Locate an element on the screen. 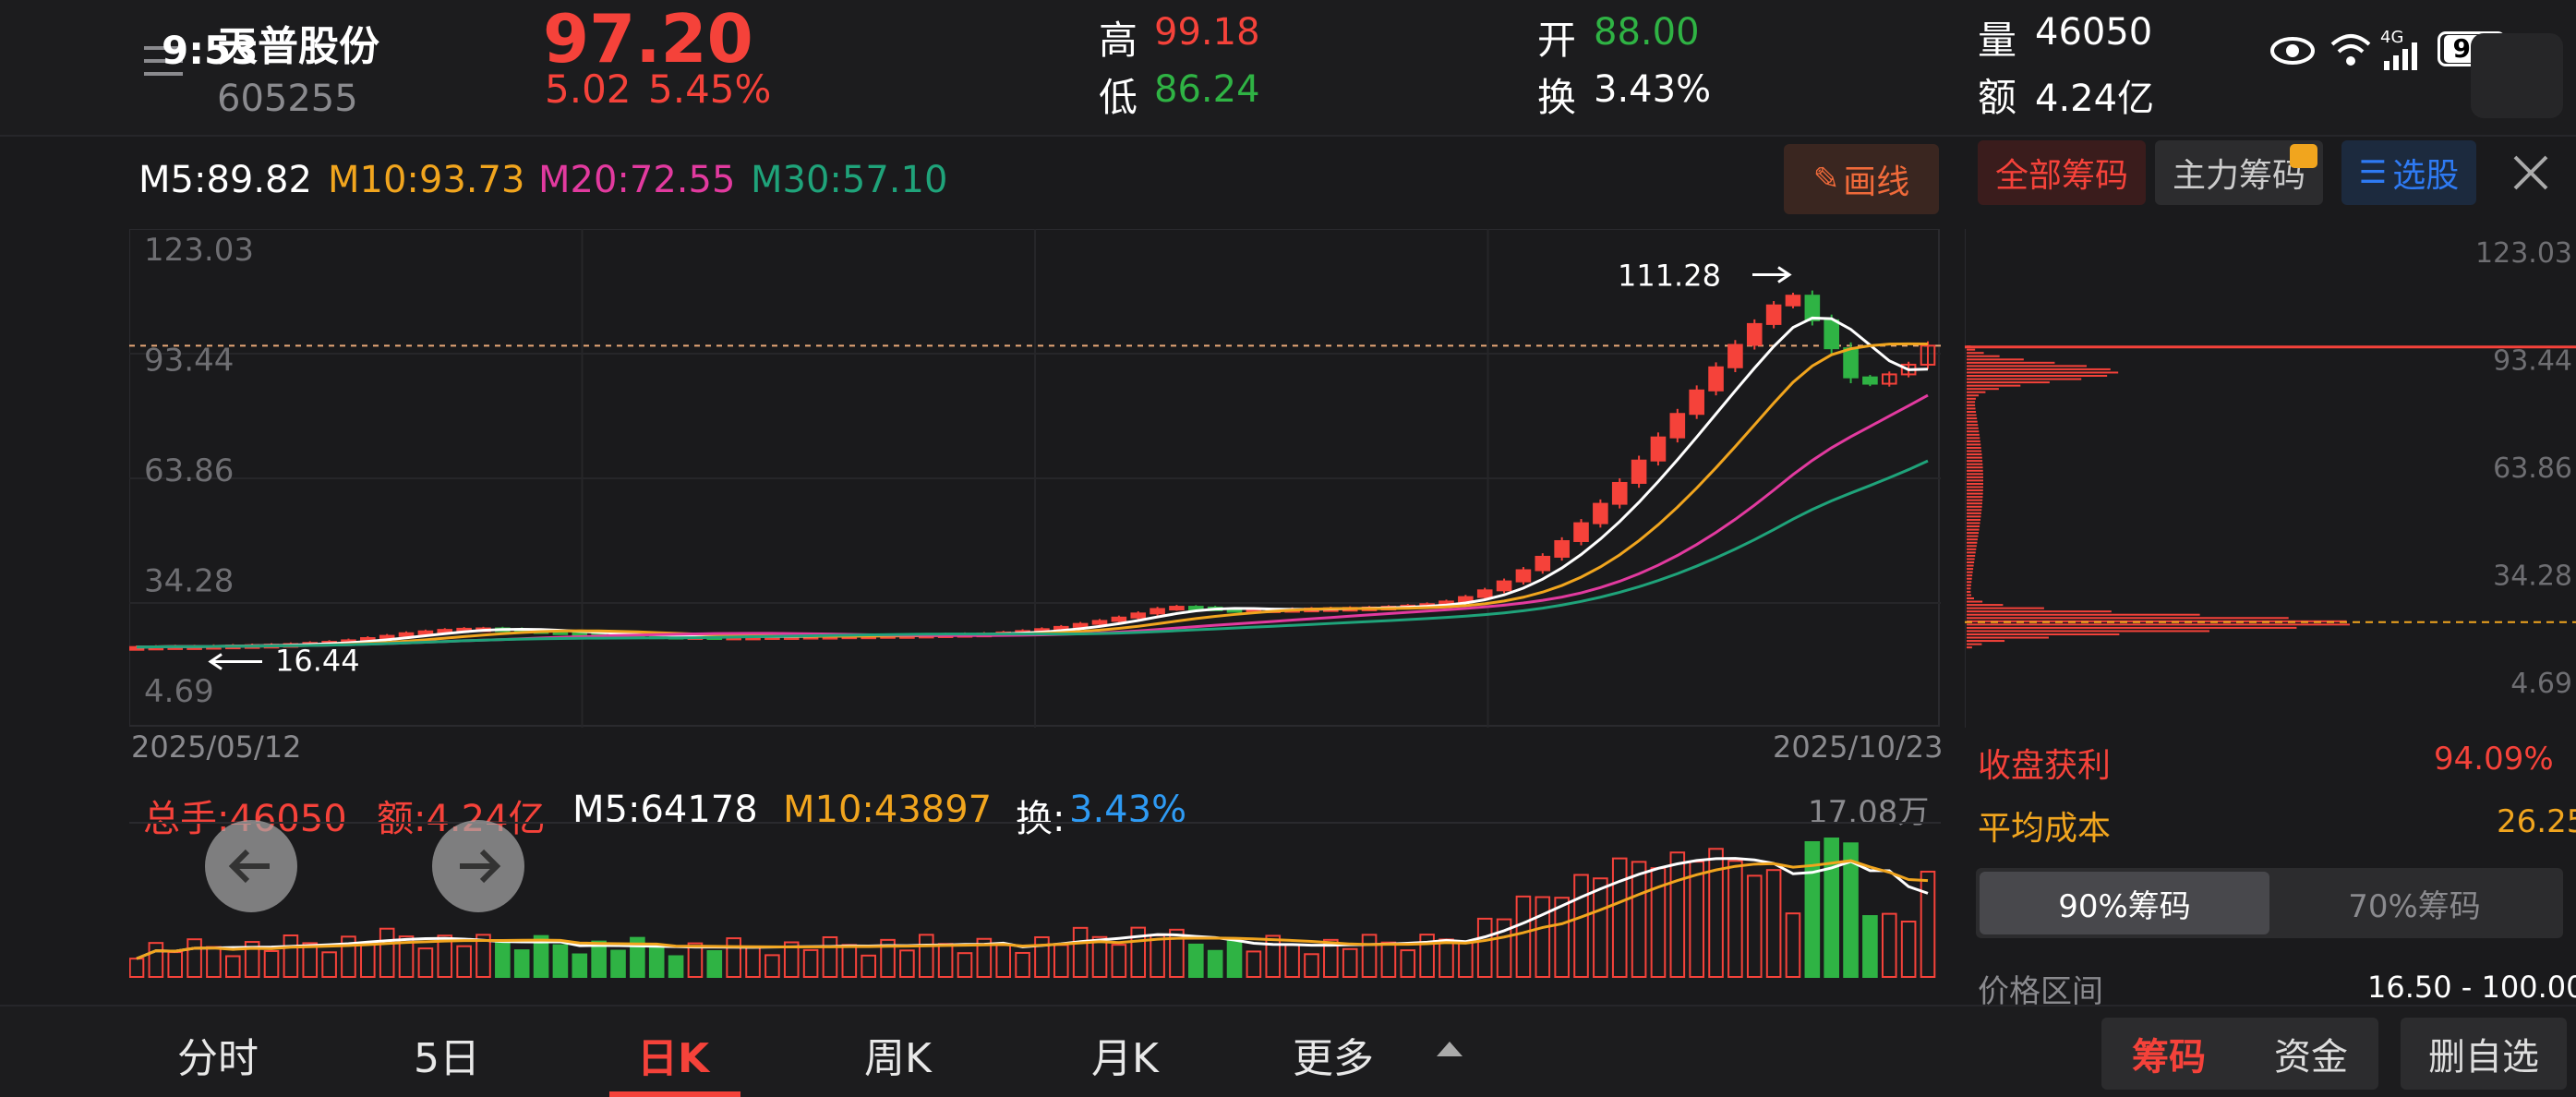 The height and width of the screenshot is (1097, 2576). scroll-right-button is located at coordinates (478, 866).